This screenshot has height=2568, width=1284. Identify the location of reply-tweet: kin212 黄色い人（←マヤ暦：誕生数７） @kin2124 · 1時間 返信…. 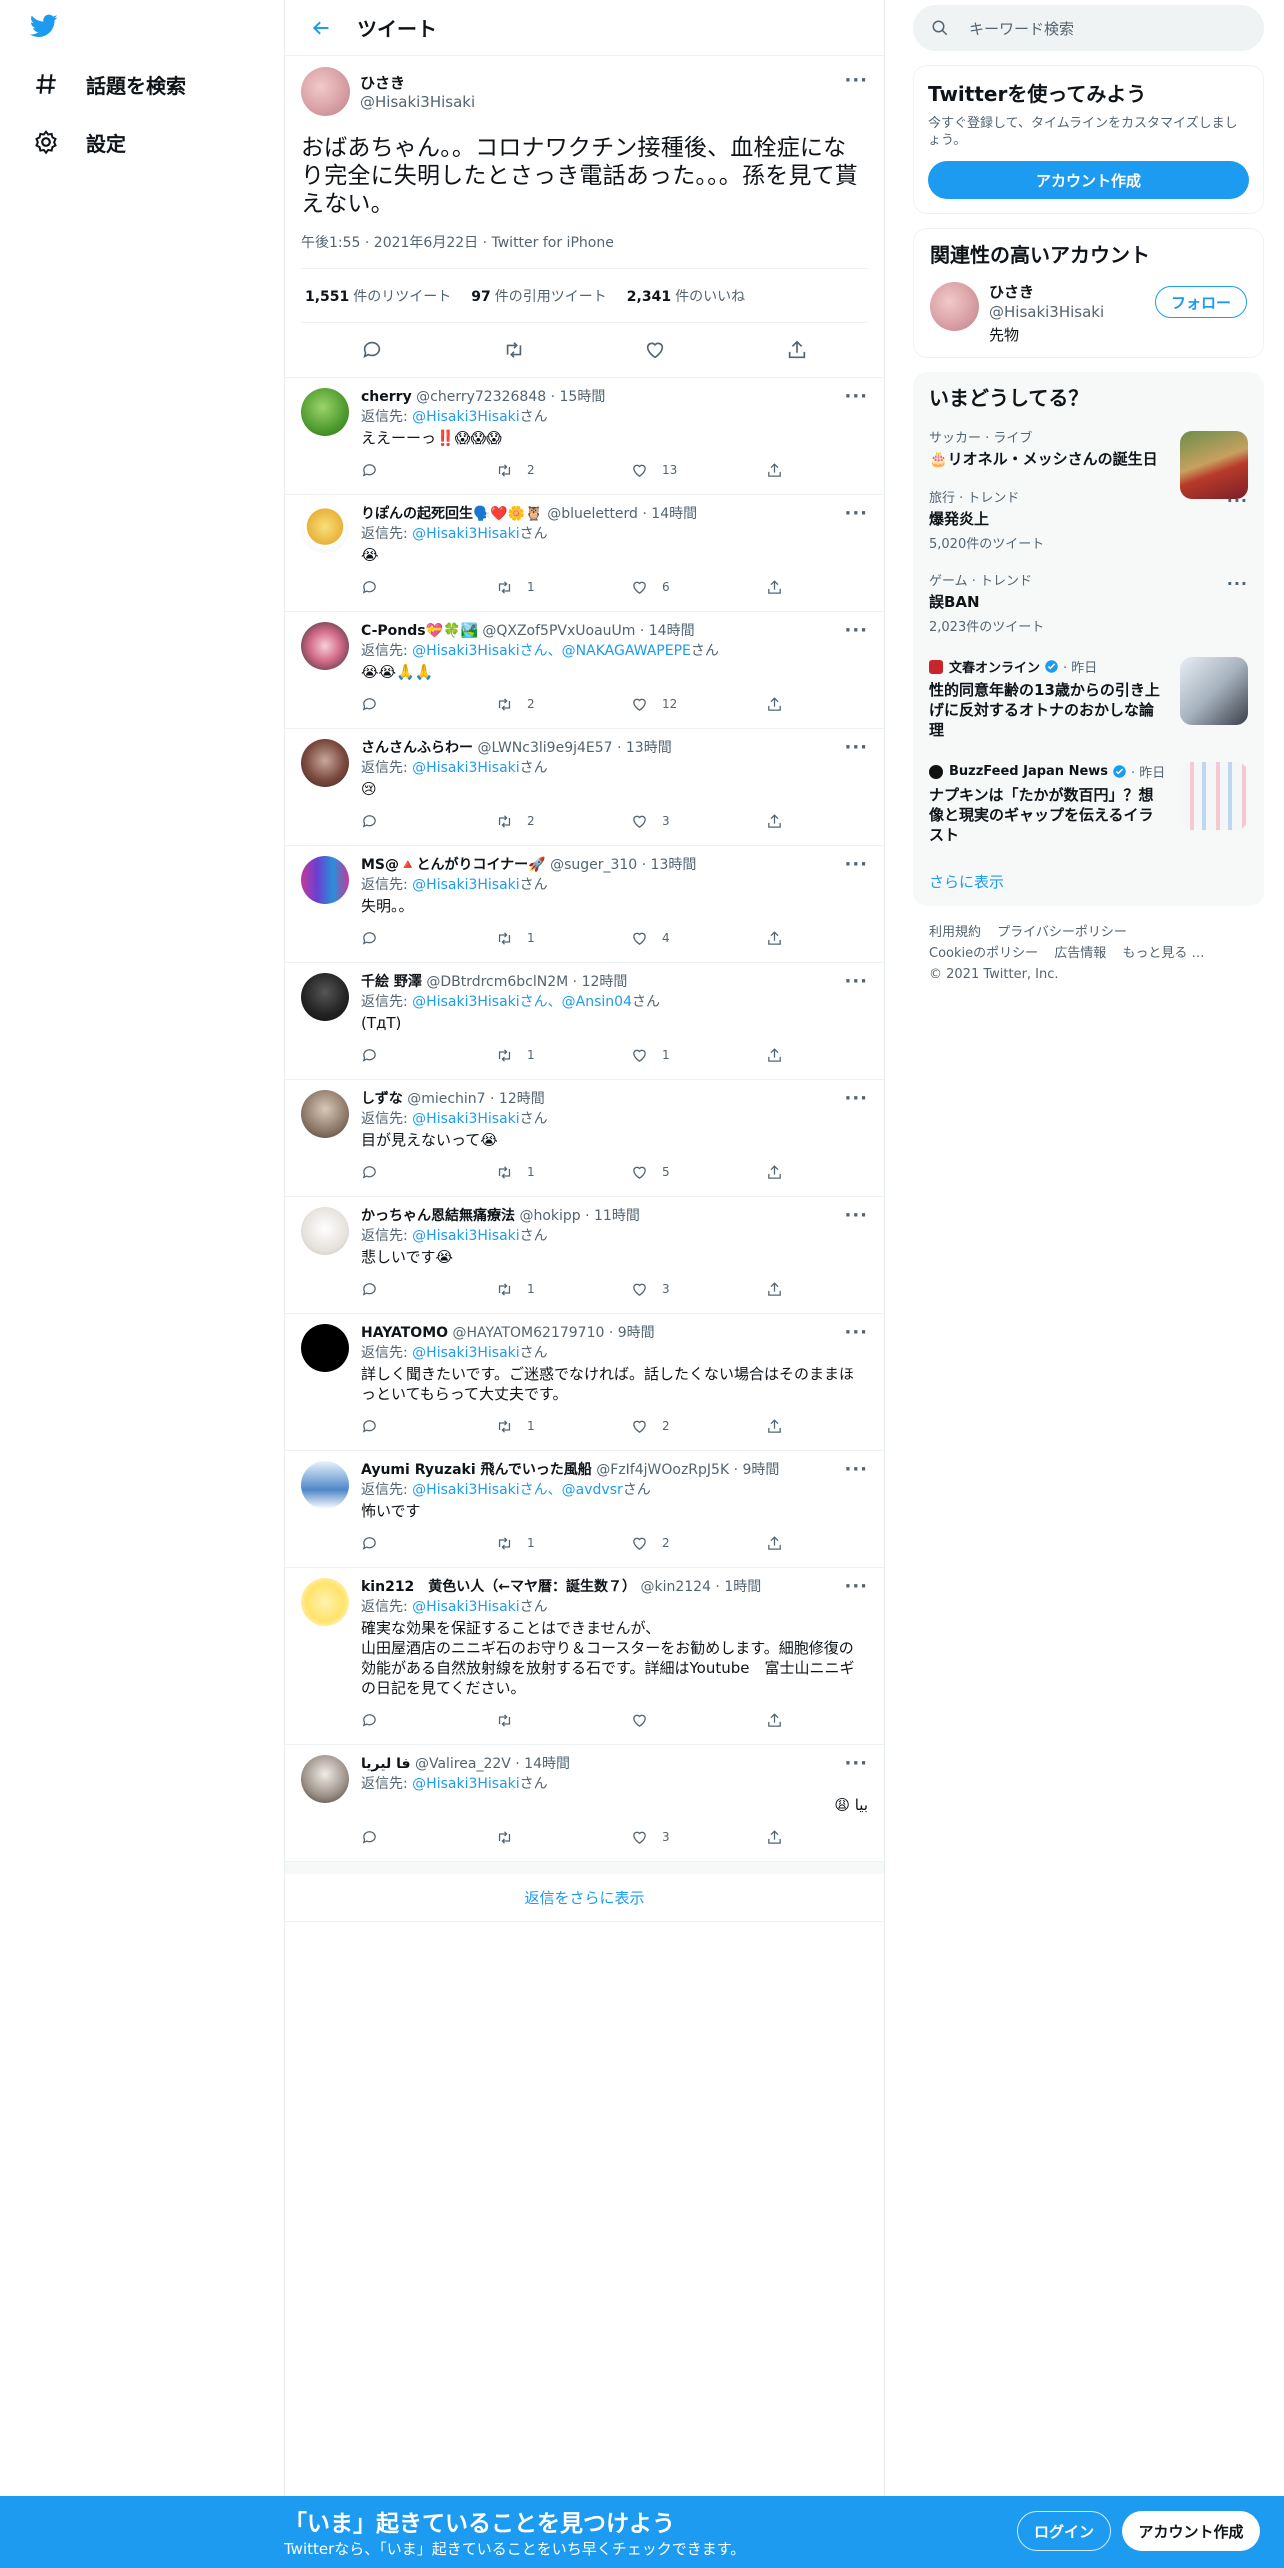
(584, 1656).